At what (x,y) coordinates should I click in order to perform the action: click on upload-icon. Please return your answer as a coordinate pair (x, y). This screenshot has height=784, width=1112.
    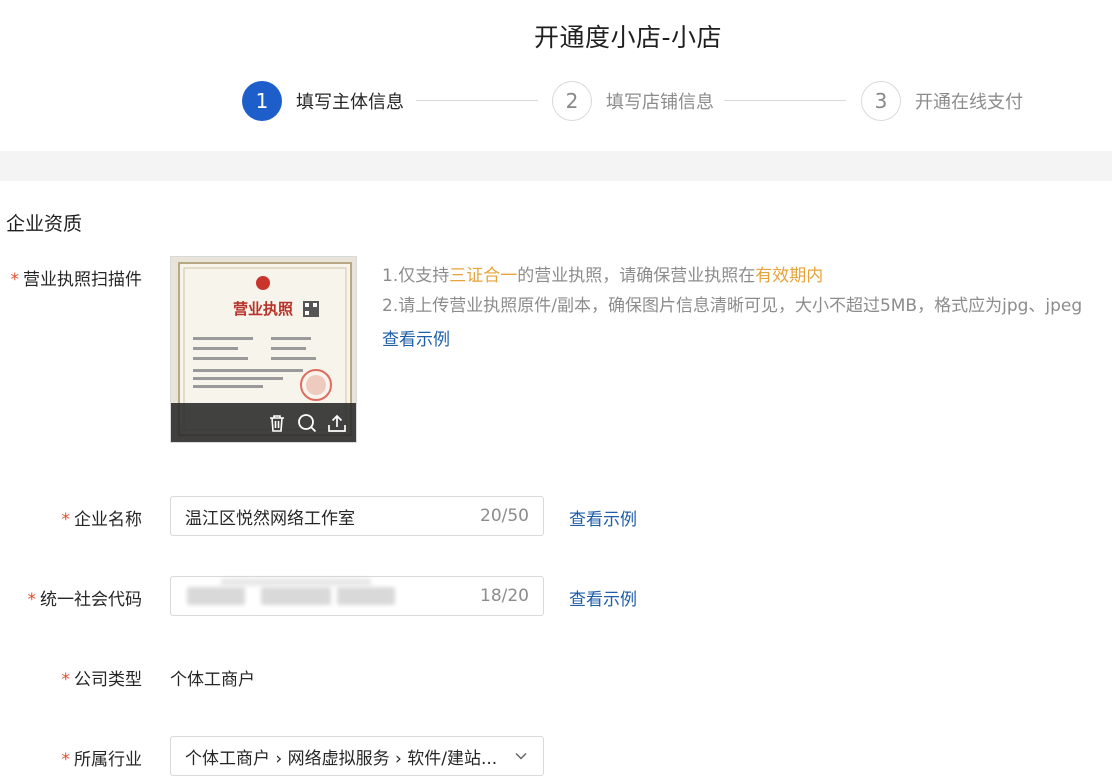
    Looking at the image, I should click on (337, 423).